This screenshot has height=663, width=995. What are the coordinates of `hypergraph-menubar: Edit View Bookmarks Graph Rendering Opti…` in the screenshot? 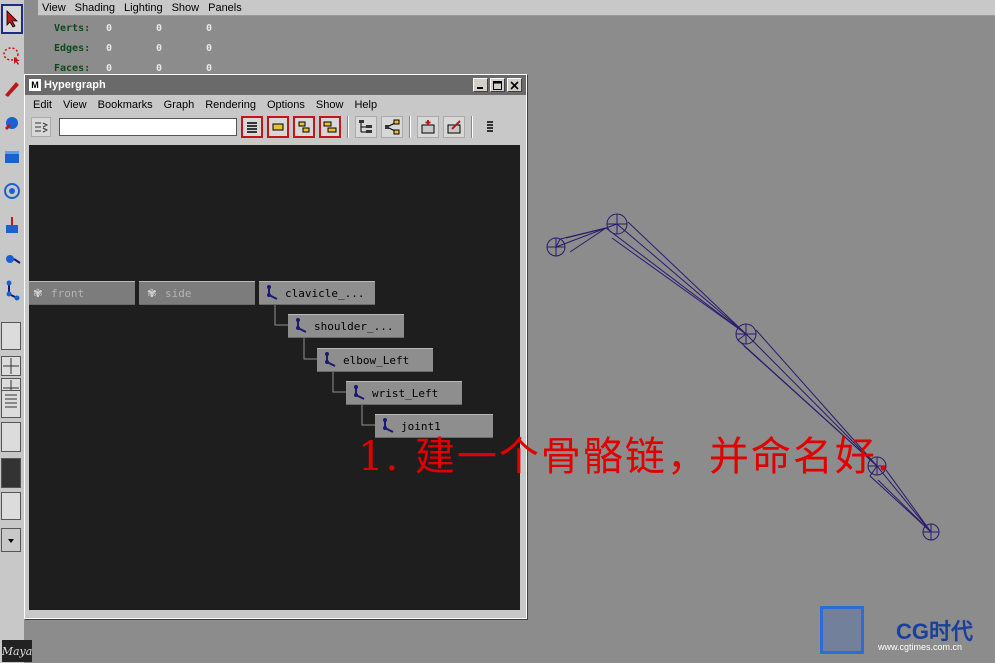 It's located at (275, 105).